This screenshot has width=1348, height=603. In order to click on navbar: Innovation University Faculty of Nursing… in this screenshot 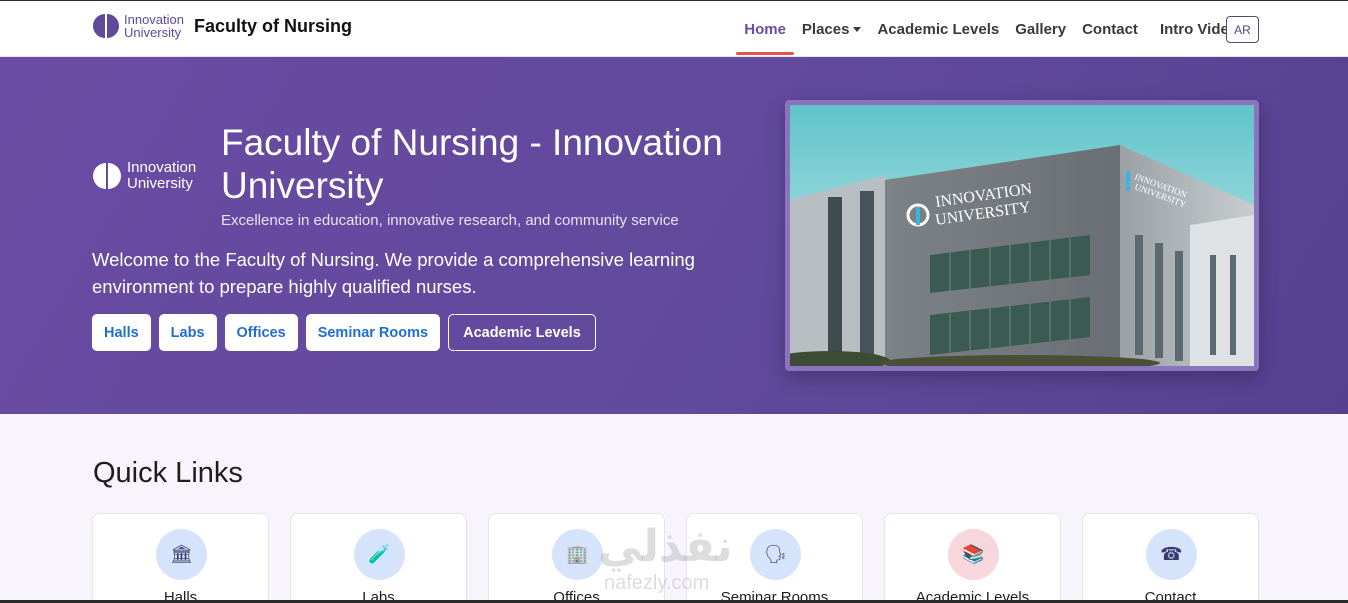, I will do `click(674, 28)`.